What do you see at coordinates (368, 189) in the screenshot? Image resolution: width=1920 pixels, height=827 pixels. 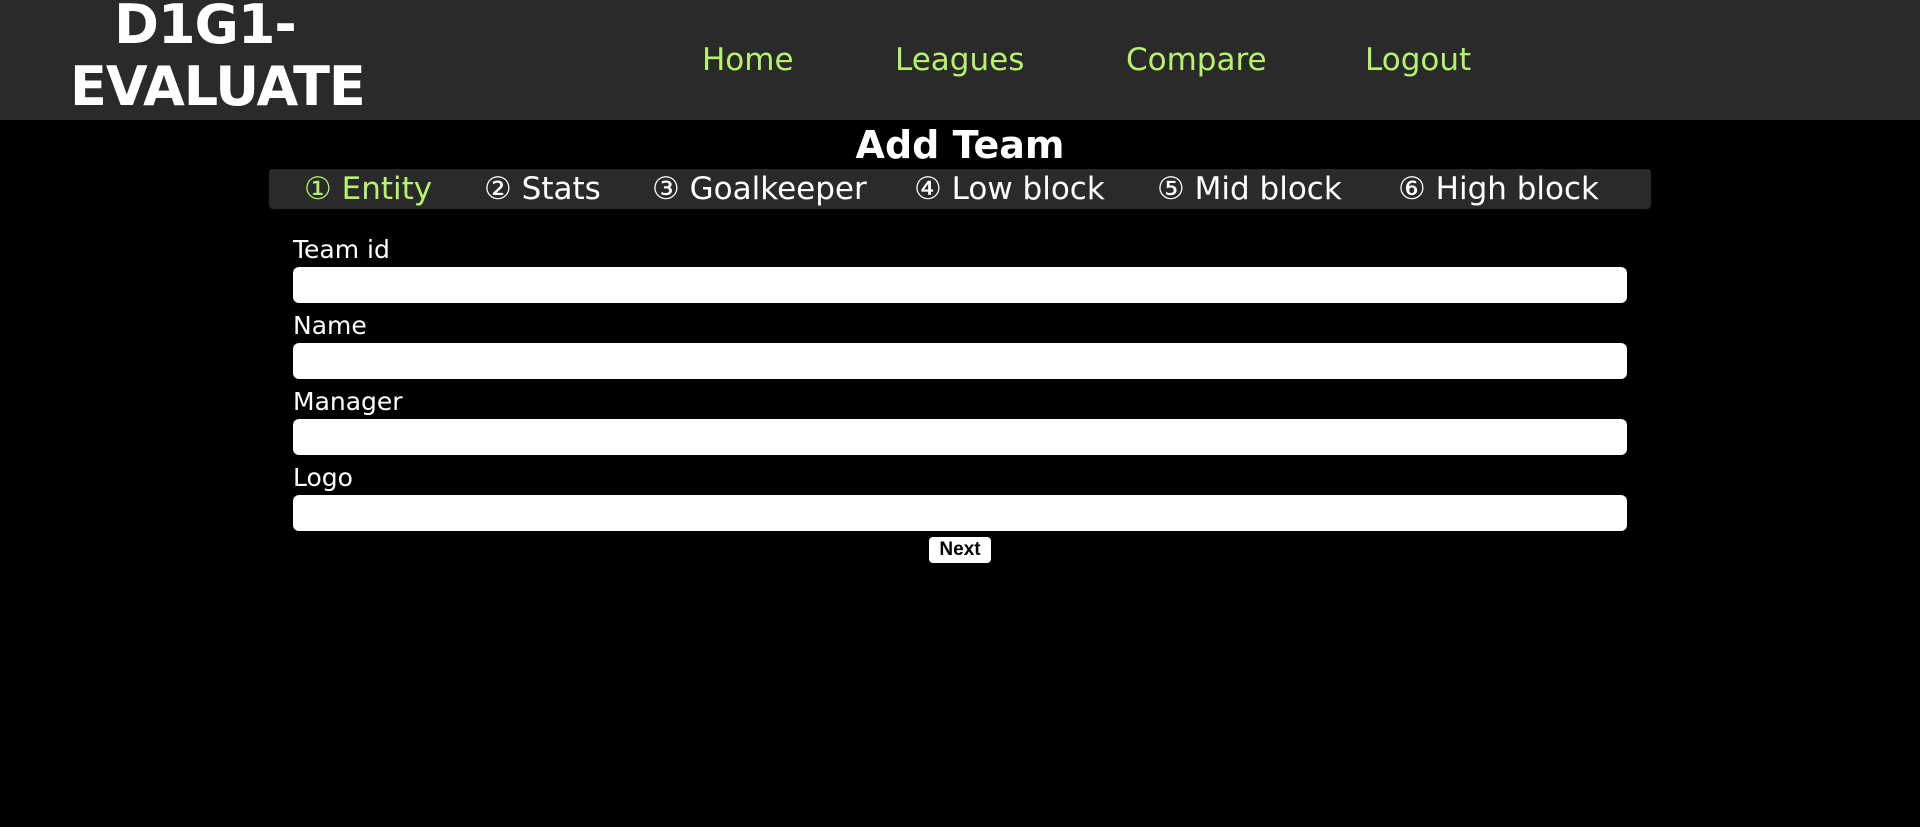 I see `step-entity: ① Entity` at bounding box center [368, 189].